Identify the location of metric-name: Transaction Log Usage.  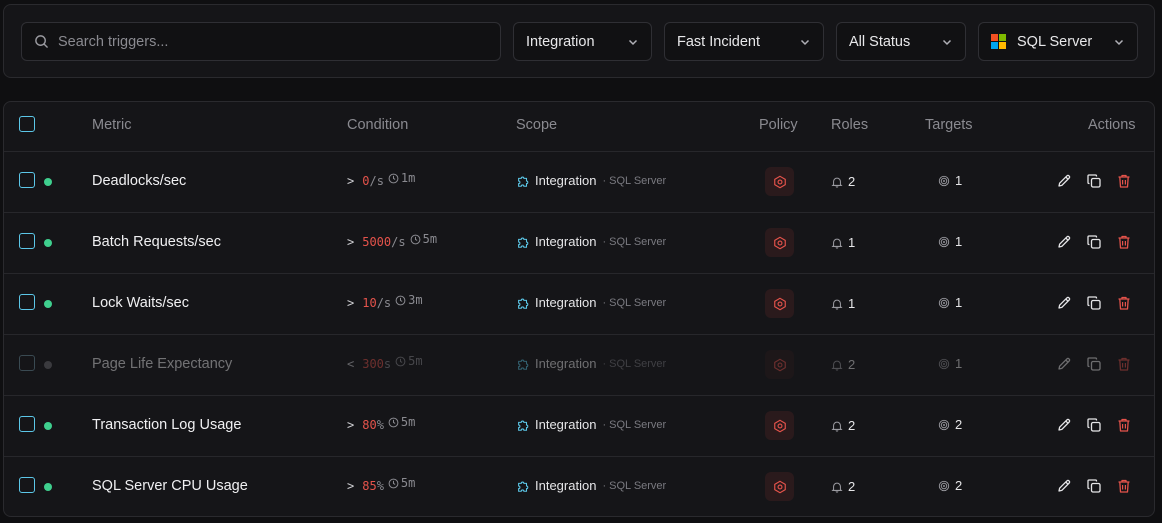
(166, 425).